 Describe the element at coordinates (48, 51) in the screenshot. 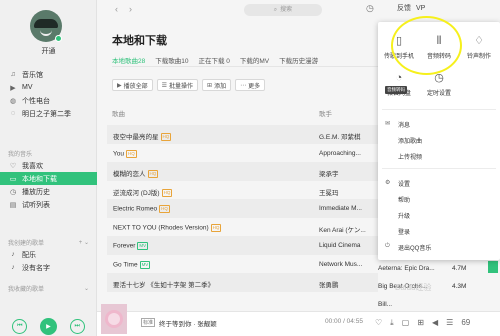

I see `username: 开通` at that location.